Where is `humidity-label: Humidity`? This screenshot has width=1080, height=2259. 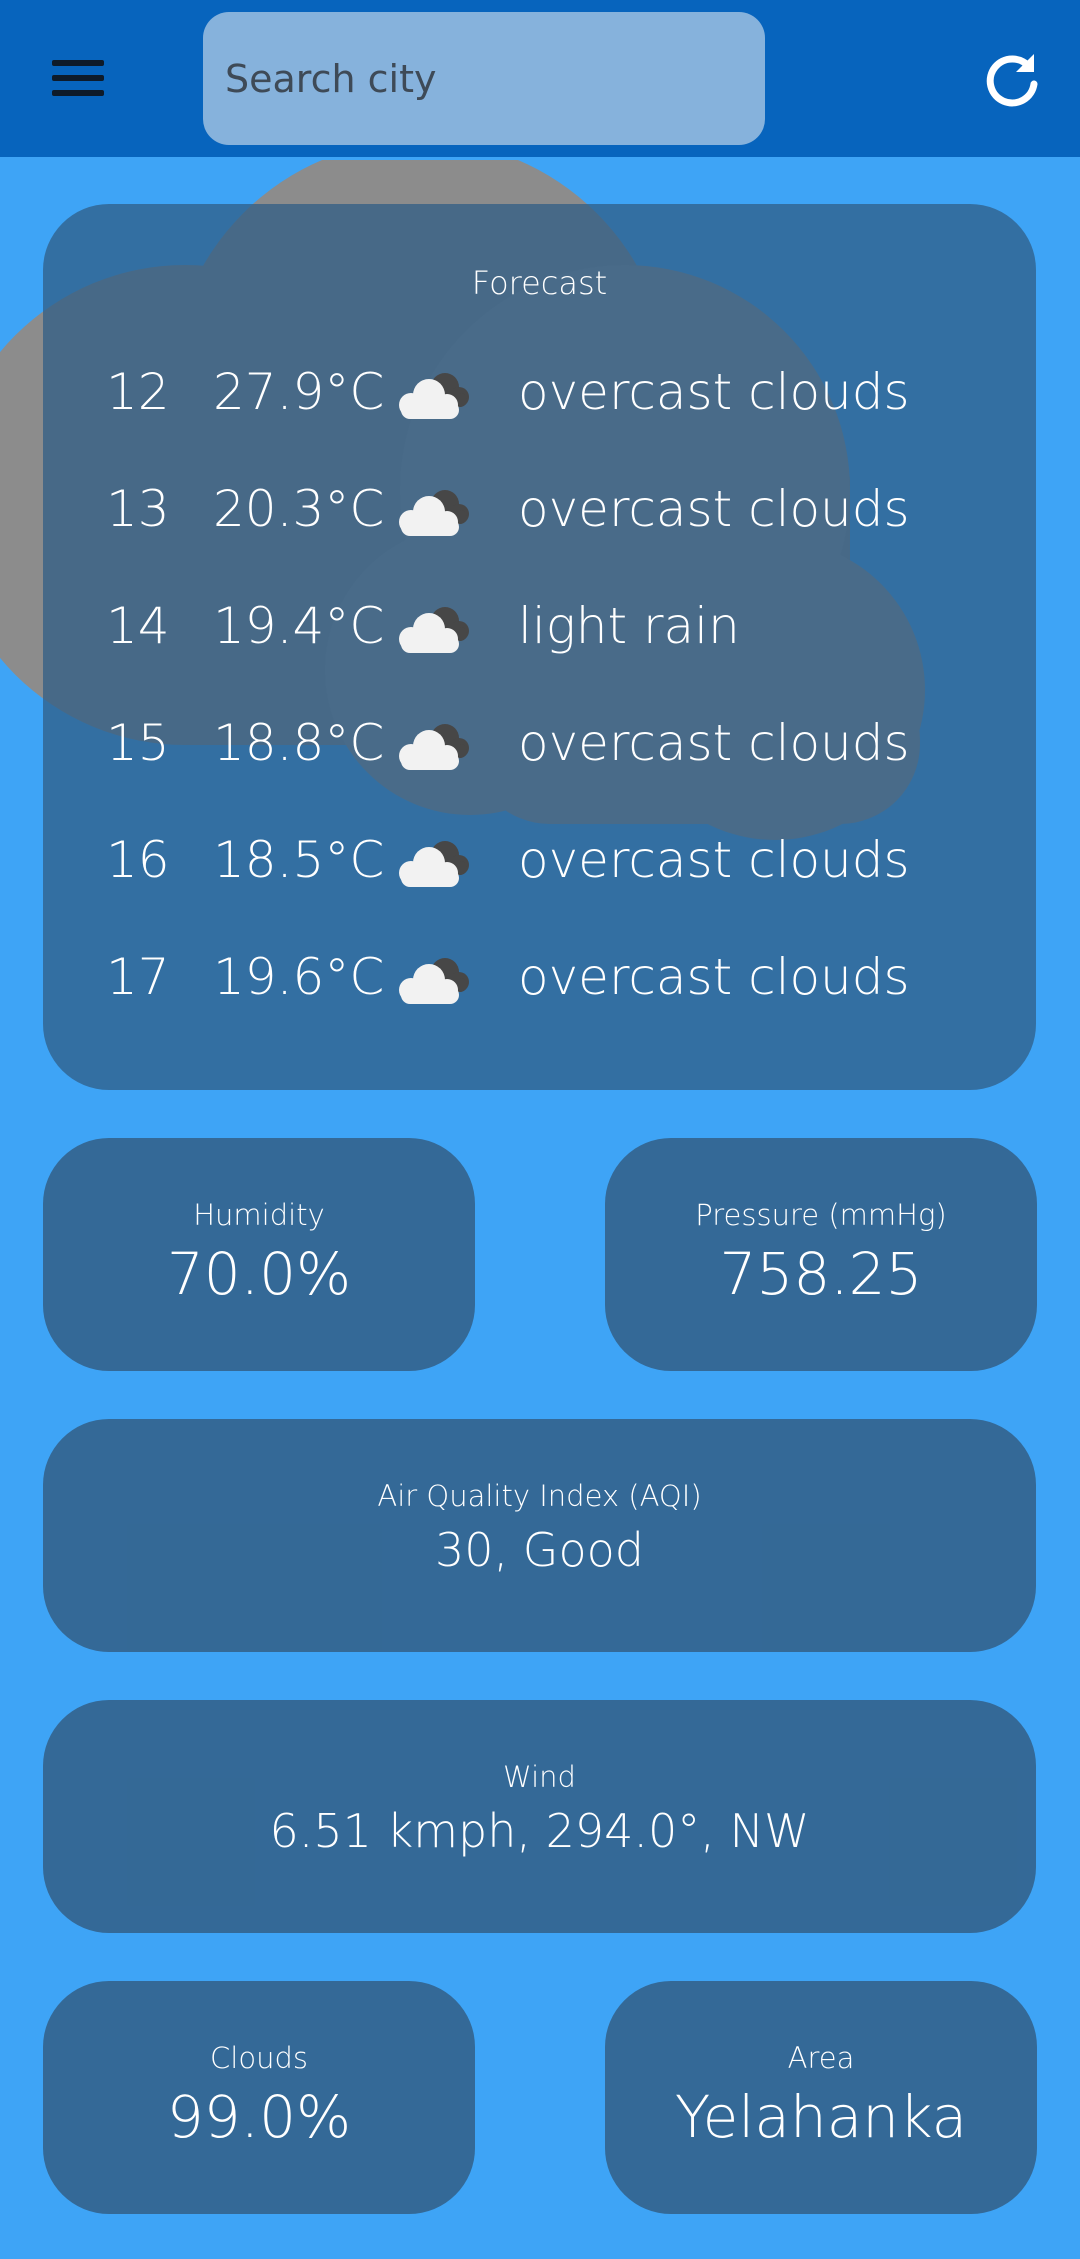 humidity-label: Humidity is located at coordinates (259, 1215).